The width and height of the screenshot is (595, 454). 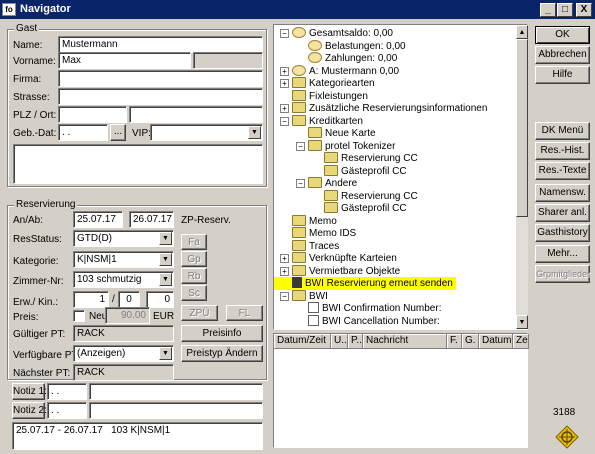 What do you see at coordinates (562, 35) in the screenshot?
I see `ok-button: OK` at bounding box center [562, 35].